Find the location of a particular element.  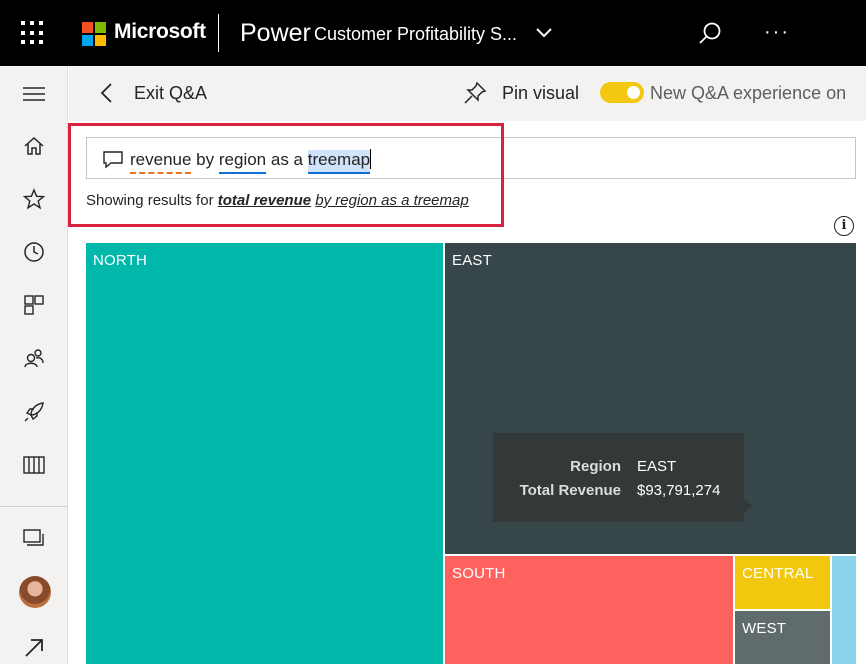

treemap-tile-south: SOUTH is located at coordinates (589, 610).